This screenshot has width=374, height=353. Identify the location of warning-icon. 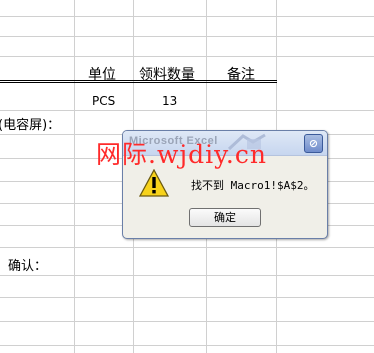
(154, 183).